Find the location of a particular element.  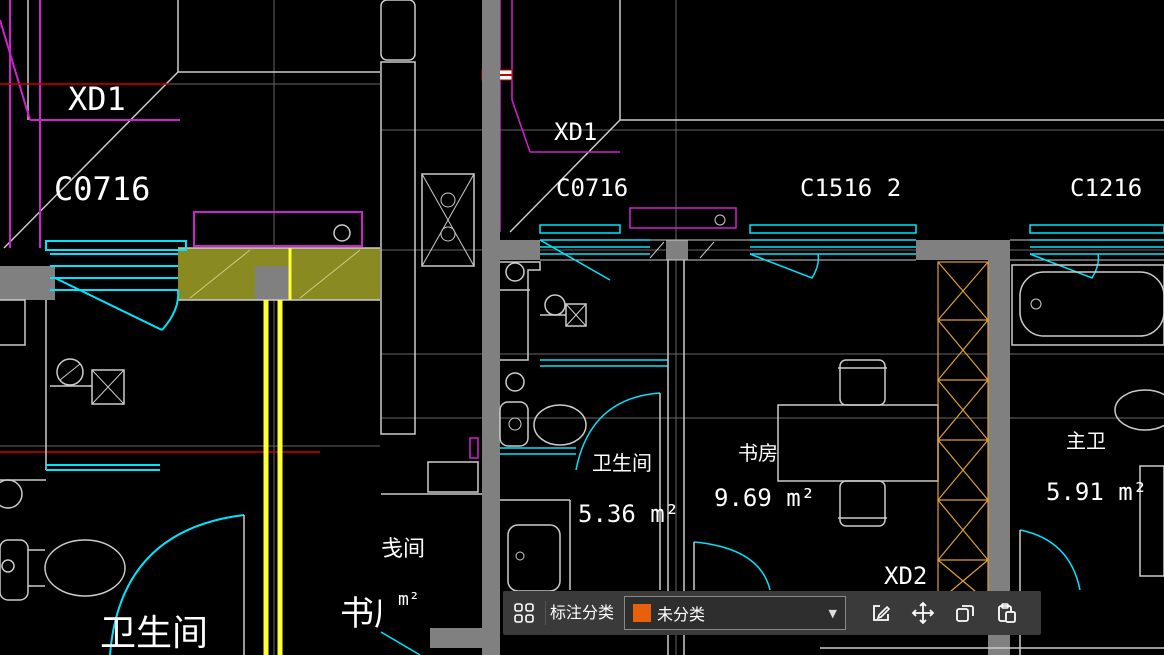

chevron-down-icon: ▼ is located at coordinates (833, 613).